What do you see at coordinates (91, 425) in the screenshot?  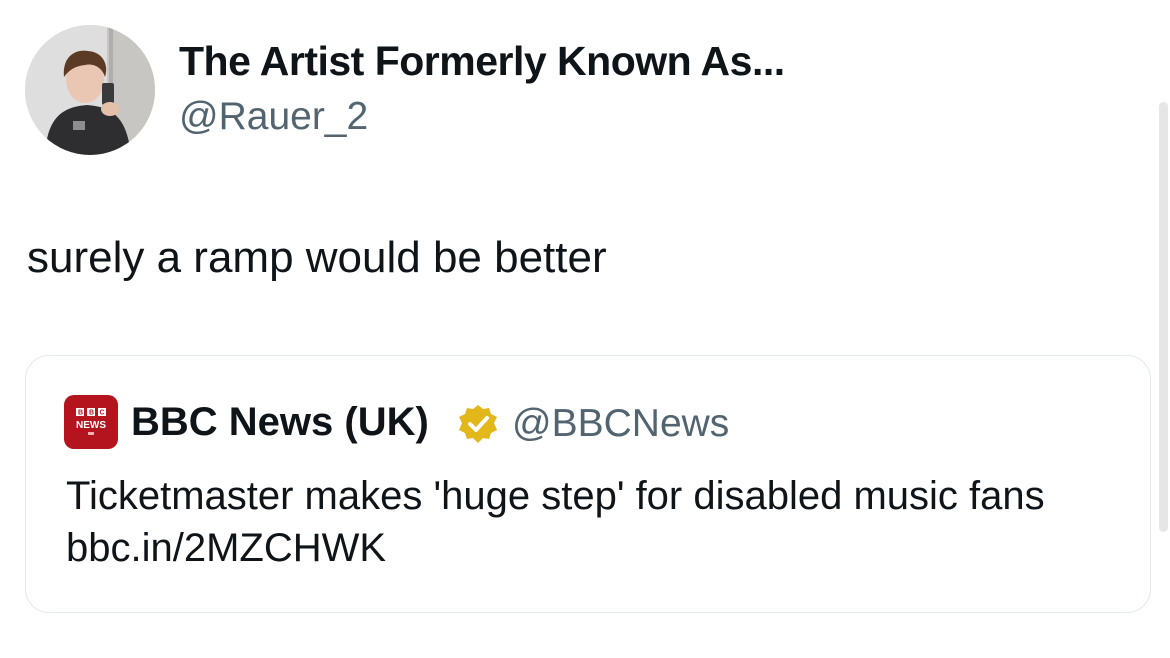 I see `svg-text: NEWS` at bounding box center [91, 425].